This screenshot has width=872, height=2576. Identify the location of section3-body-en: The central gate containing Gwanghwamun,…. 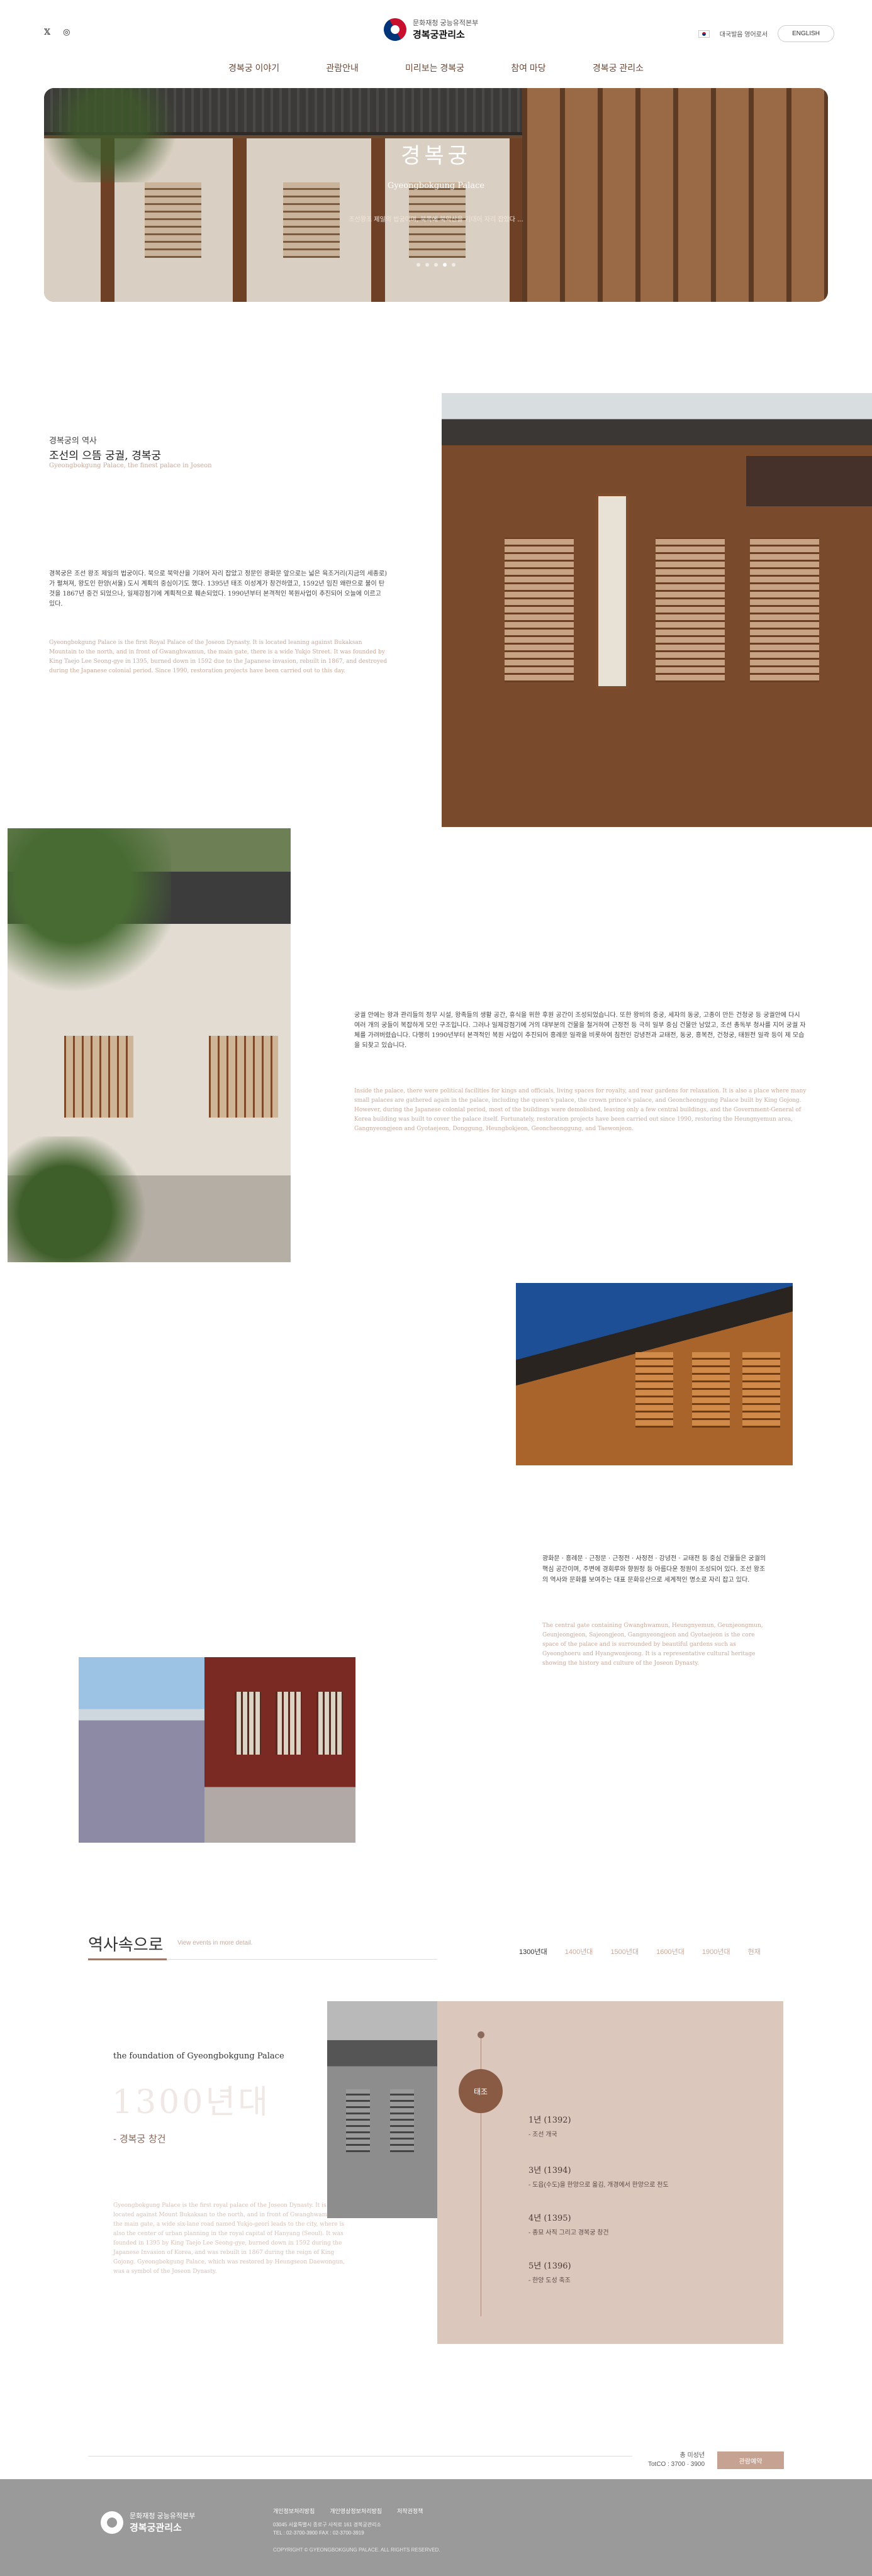
(652, 1645).